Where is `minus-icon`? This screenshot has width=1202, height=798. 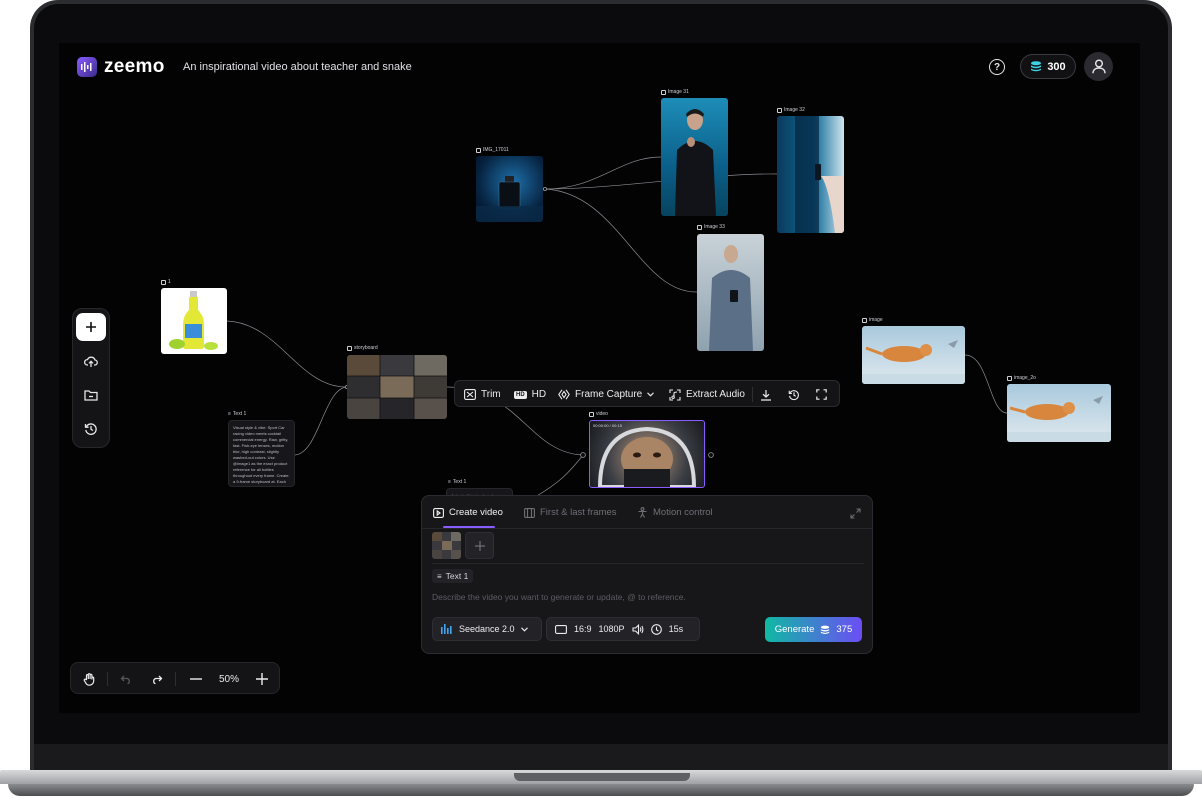 minus-icon is located at coordinates (196, 679).